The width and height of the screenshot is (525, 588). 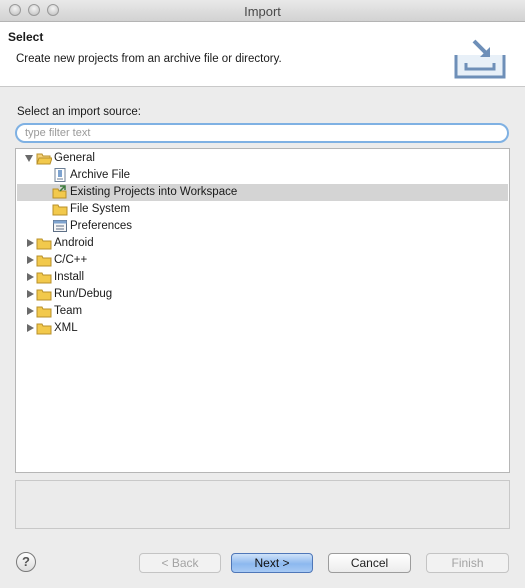 I want to click on tree-item-label: Existing Projects into Workspace, so click(x=154, y=192).